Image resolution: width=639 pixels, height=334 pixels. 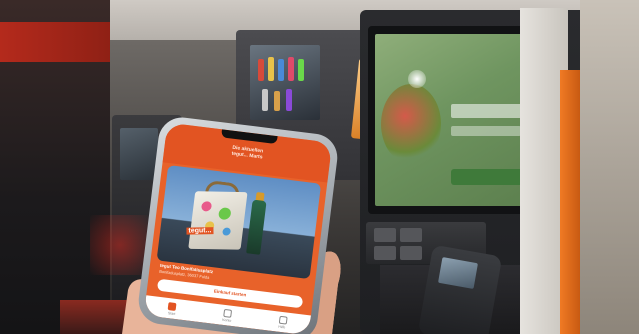 I want to click on orange-pillar, so click(x=570, y=202).